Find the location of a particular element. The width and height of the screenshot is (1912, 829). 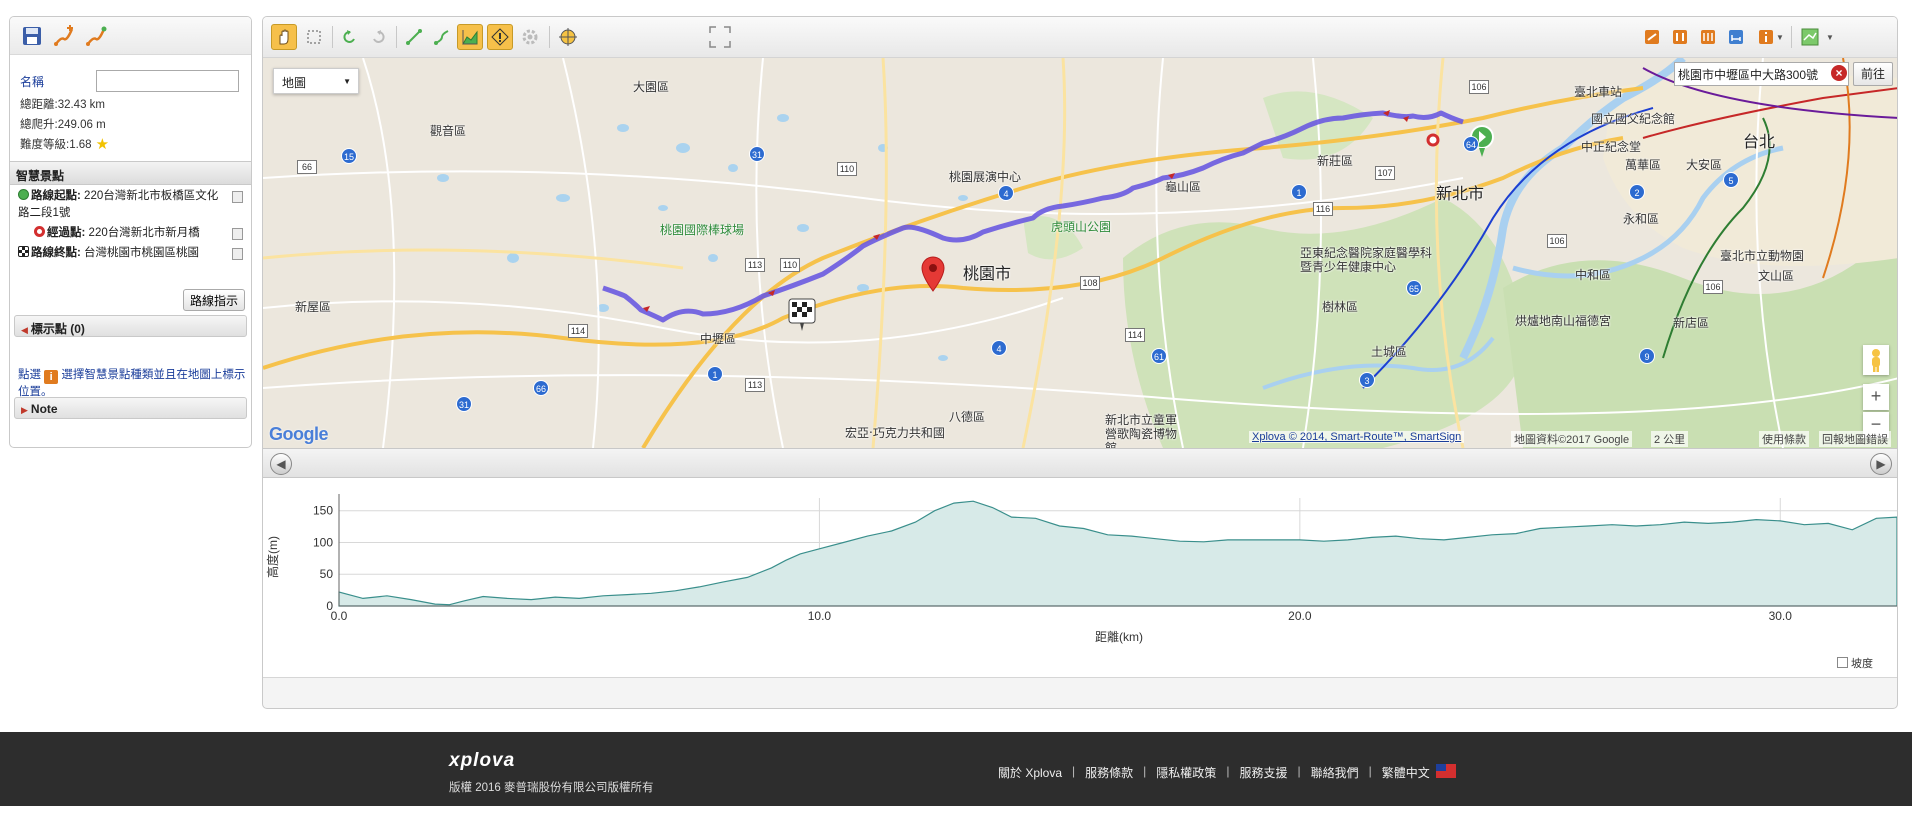

via-label: 經過點: is located at coordinates (66, 233).